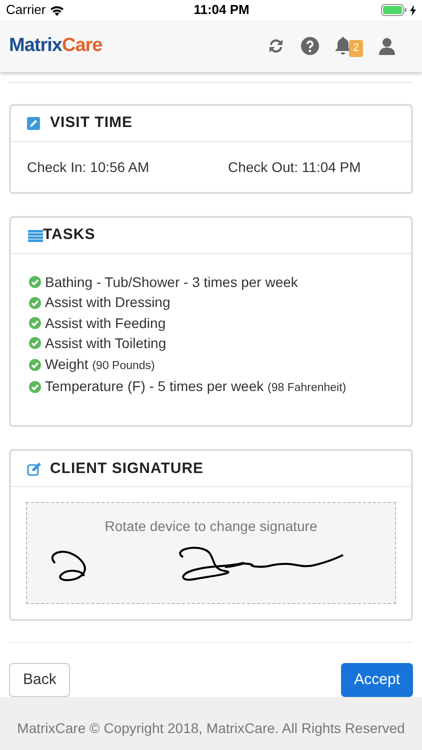 This screenshot has width=422, height=750. Describe the element at coordinates (39, 680) in the screenshot. I see `back-button: Back` at that location.